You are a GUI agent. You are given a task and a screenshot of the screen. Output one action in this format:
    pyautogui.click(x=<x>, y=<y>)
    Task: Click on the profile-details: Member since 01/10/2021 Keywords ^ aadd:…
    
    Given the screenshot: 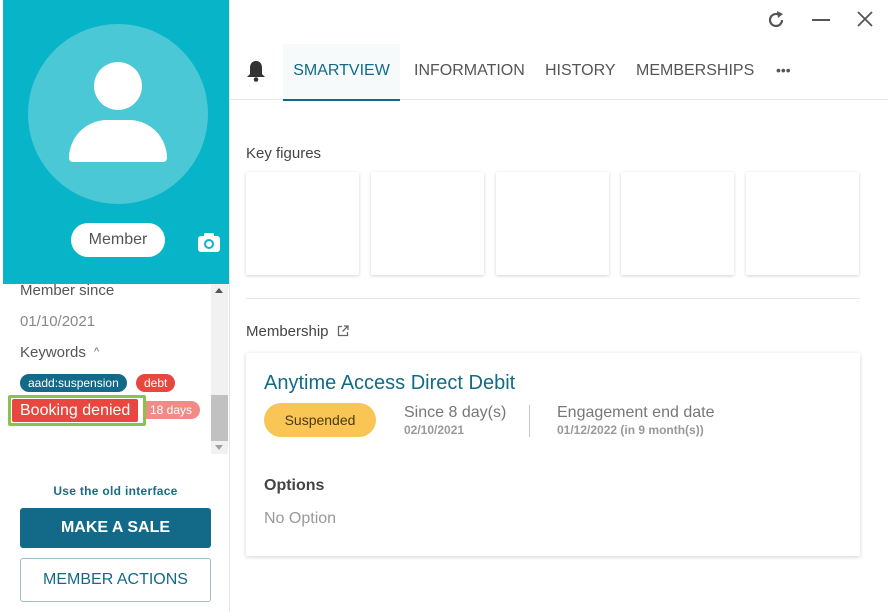 What is the action you would take?
    pyautogui.click(x=106, y=369)
    